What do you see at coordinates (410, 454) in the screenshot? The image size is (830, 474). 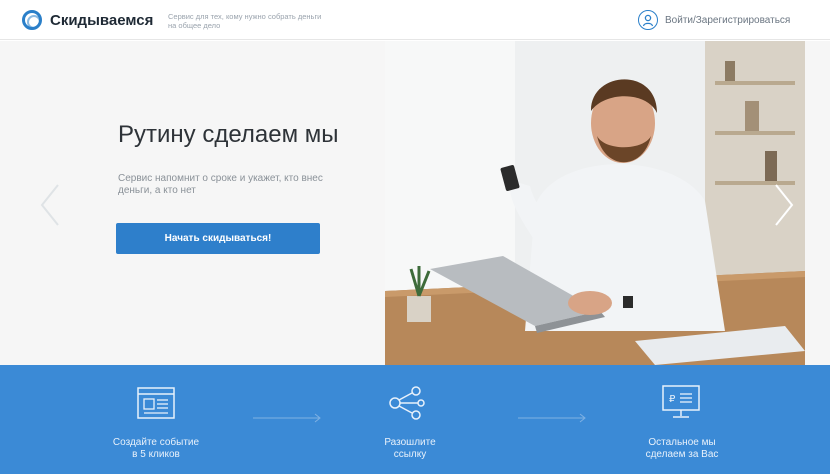 I see `step-label-line: ссылку` at bounding box center [410, 454].